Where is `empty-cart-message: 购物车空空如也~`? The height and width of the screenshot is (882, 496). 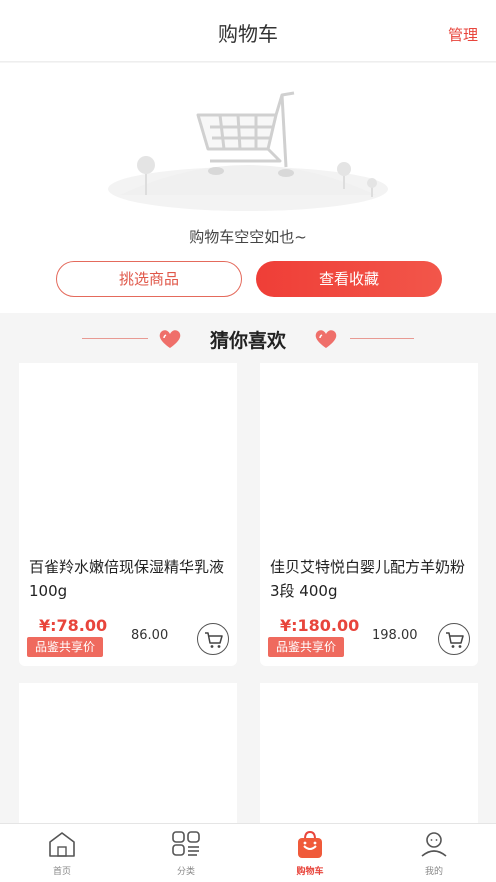 empty-cart-message: 购物车空空如也~ is located at coordinates (248, 237).